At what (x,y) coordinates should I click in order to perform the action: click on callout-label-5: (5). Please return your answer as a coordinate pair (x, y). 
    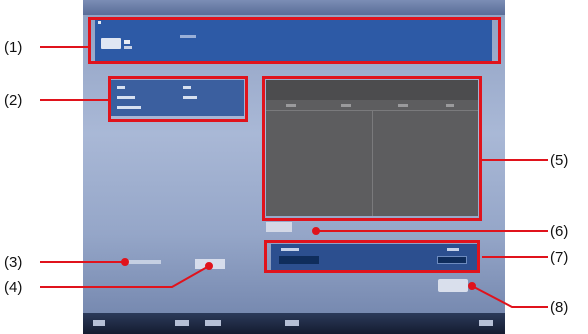
    Looking at the image, I should click on (559, 160).